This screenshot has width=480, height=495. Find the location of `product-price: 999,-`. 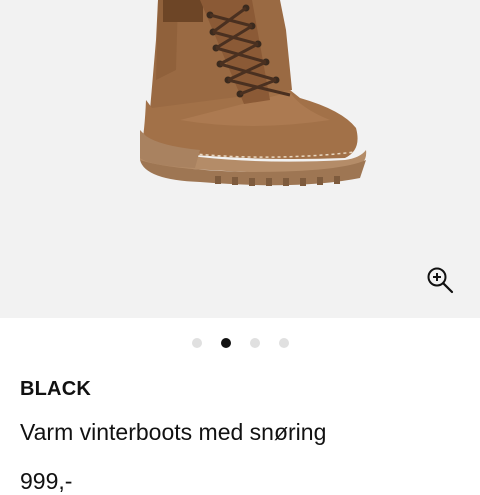

product-price: 999,- is located at coordinates (46, 481).